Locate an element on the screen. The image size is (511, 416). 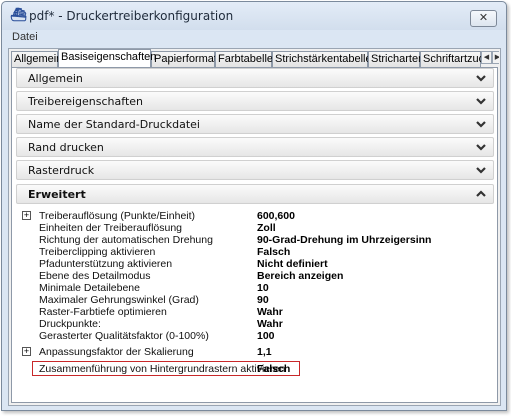
property-row: Minimale Detailebene 10 is located at coordinates (255, 288).